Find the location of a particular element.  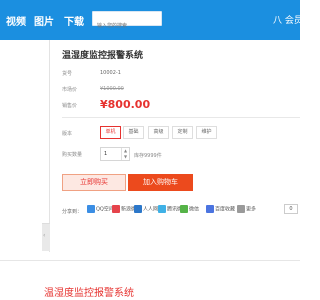

detail-section-title: 温湿度监控报警系统 is located at coordinates (89, 293).